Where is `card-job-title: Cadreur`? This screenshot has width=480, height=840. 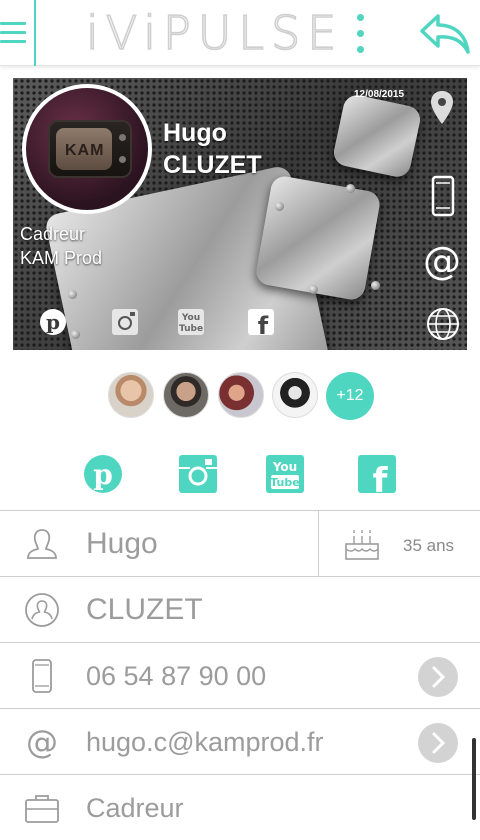 card-job-title: Cadreur is located at coordinates (53, 234).